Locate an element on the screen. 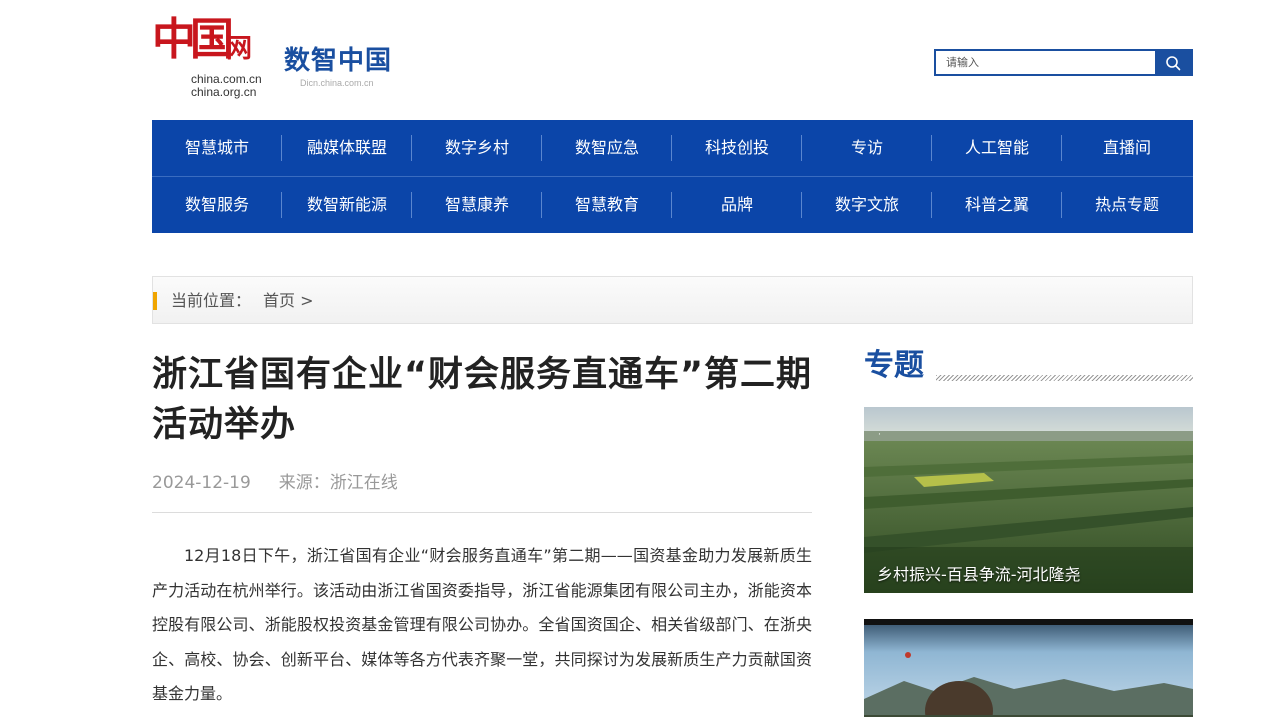 The width and height of the screenshot is (1280, 717). article-source: 来源：浙江在线 is located at coordinates (338, 483).